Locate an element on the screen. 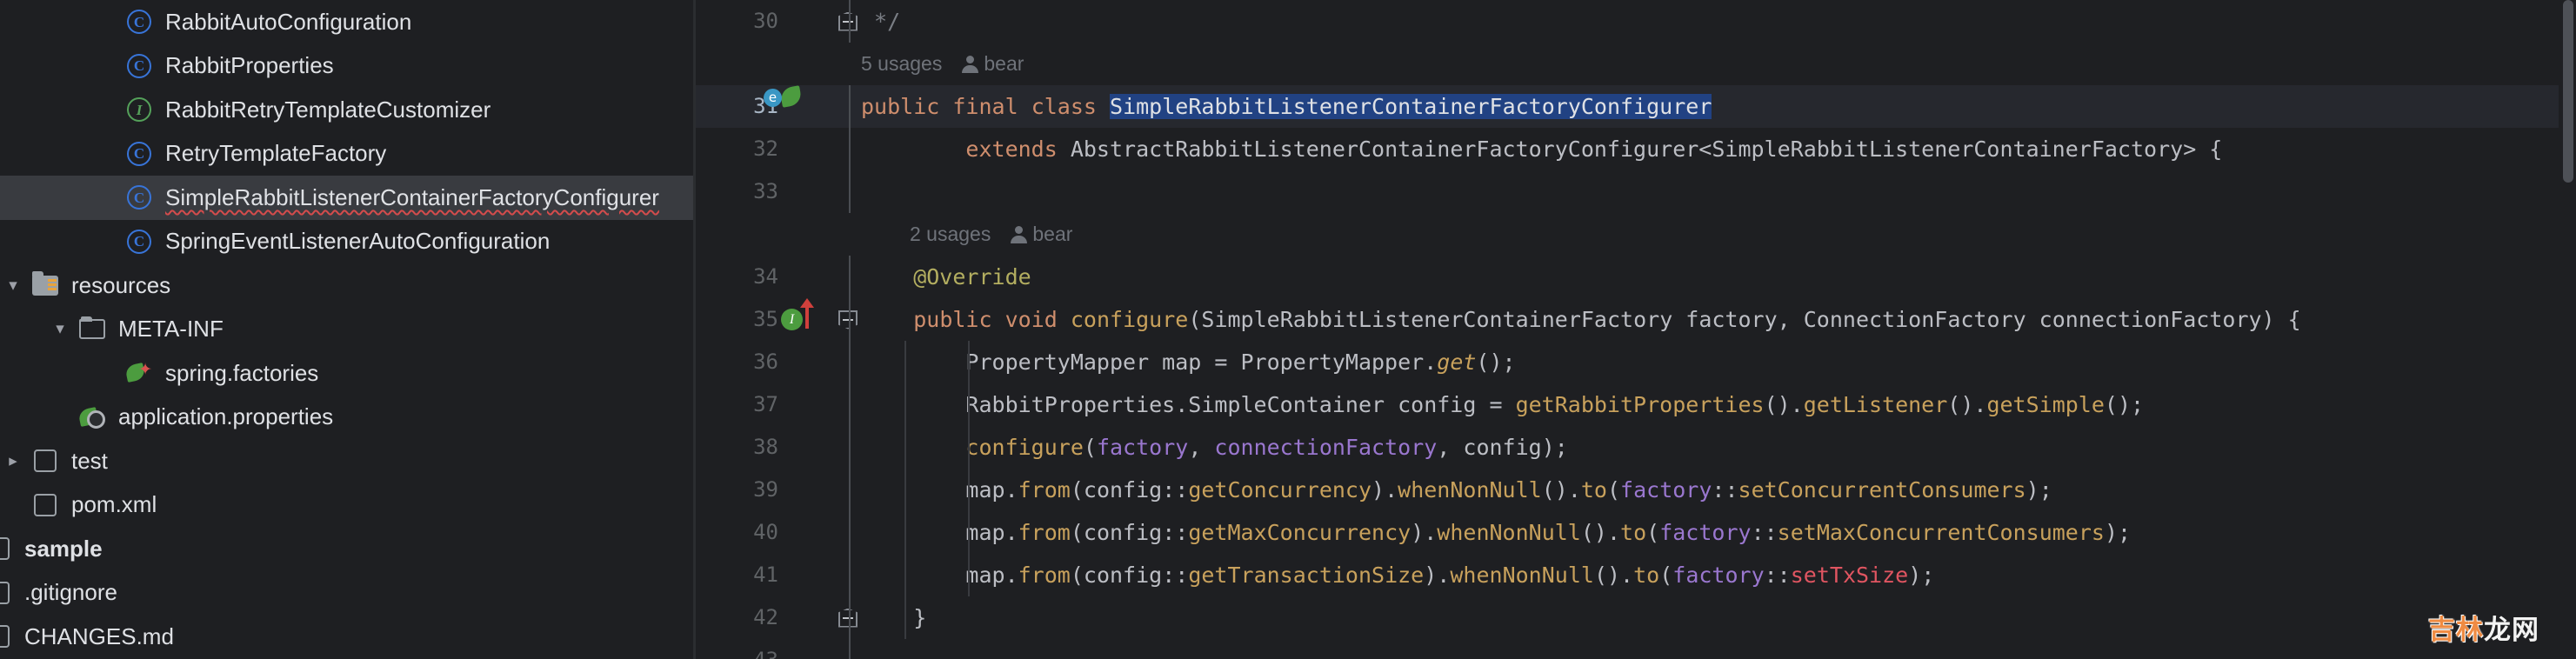 This screenshot has width=2576, height=659. tree-item-rabbitautoconfiguration: C RabbitAutoConfiguration is located at coordinates (346, 22).